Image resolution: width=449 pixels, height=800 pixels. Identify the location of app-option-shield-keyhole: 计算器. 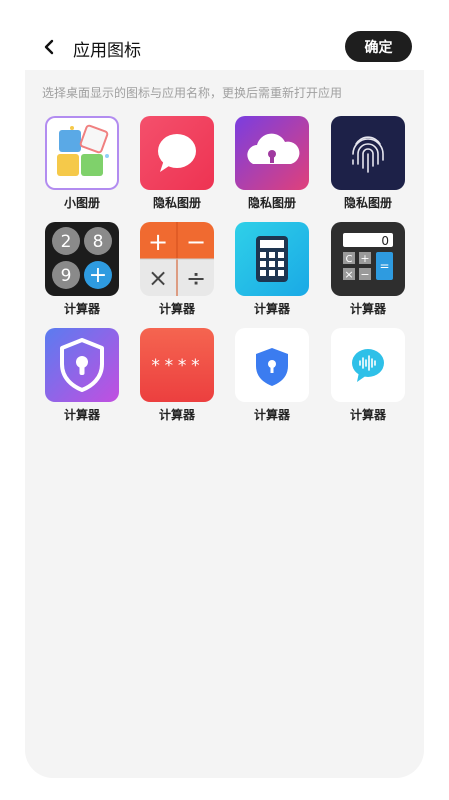
(272, 375).